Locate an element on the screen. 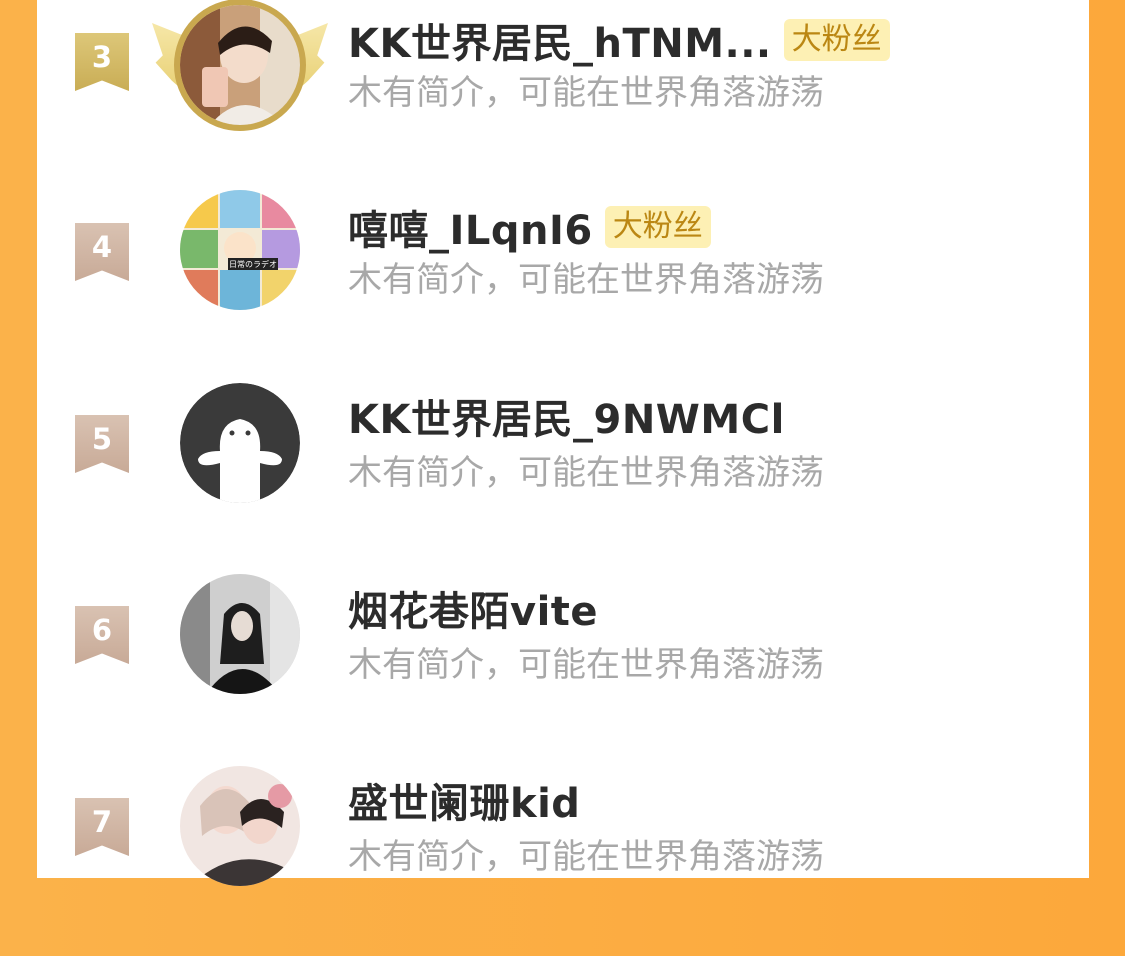  fan-name: 盛世阑珊kid is located at coordinates (464, 800).